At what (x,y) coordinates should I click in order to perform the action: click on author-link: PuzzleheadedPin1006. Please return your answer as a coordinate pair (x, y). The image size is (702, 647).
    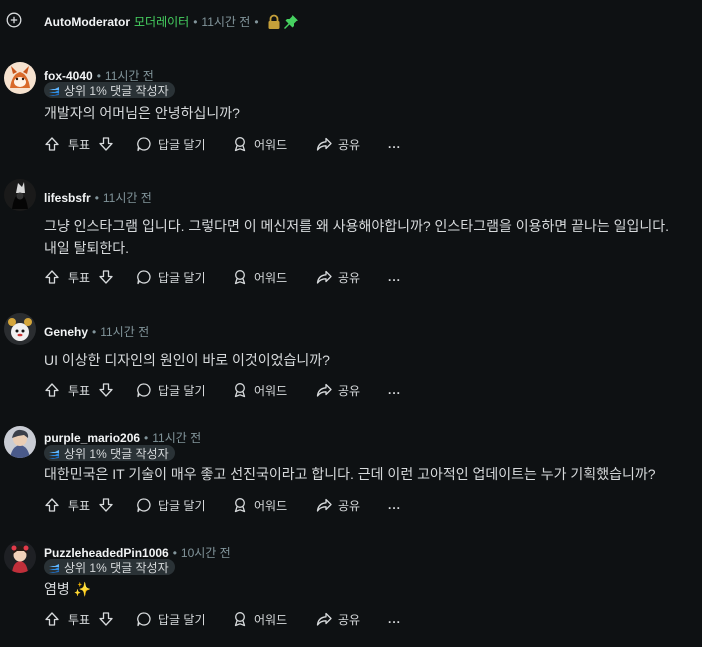
    Looking at the image, I should click on (106, 553).